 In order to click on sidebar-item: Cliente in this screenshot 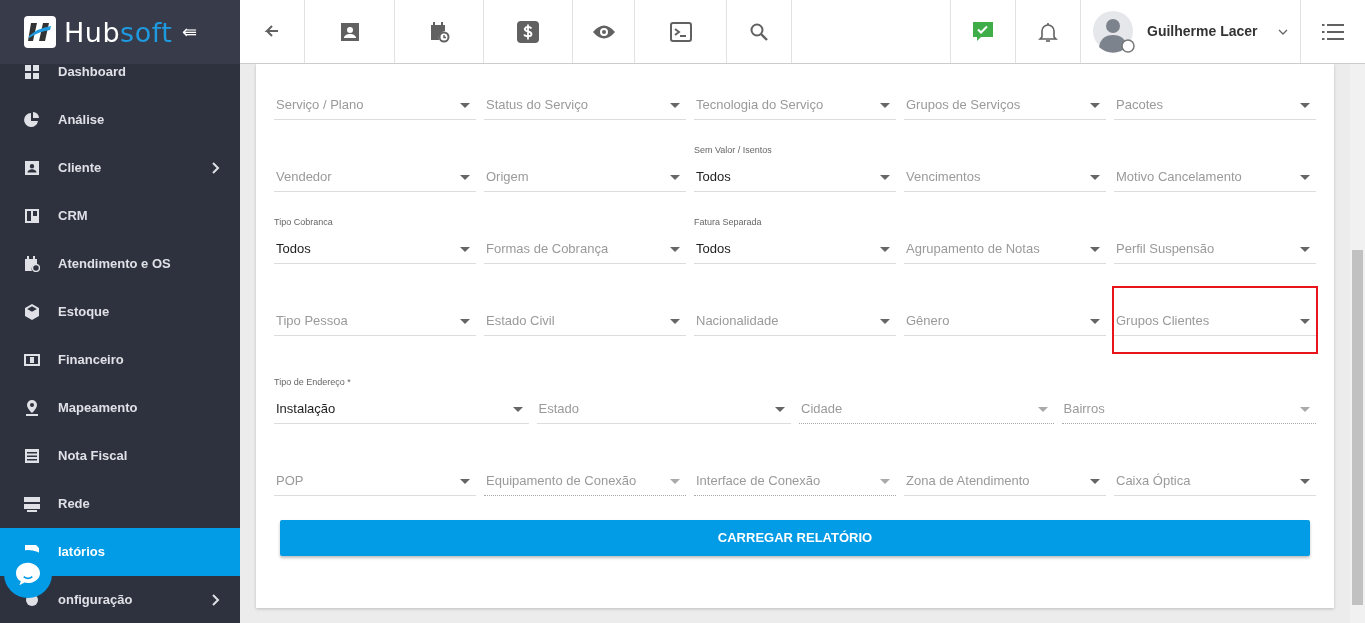, I will do `click(120, 168)`.